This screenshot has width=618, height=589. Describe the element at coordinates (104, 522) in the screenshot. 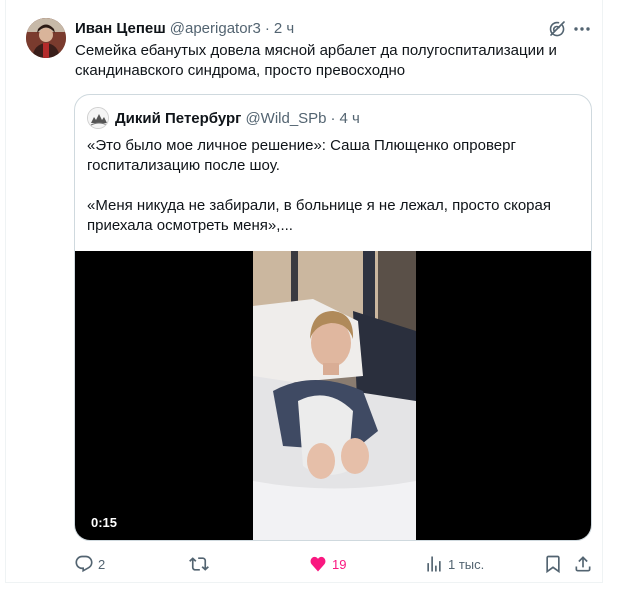

I see `video-duration: 0:15` at that location.